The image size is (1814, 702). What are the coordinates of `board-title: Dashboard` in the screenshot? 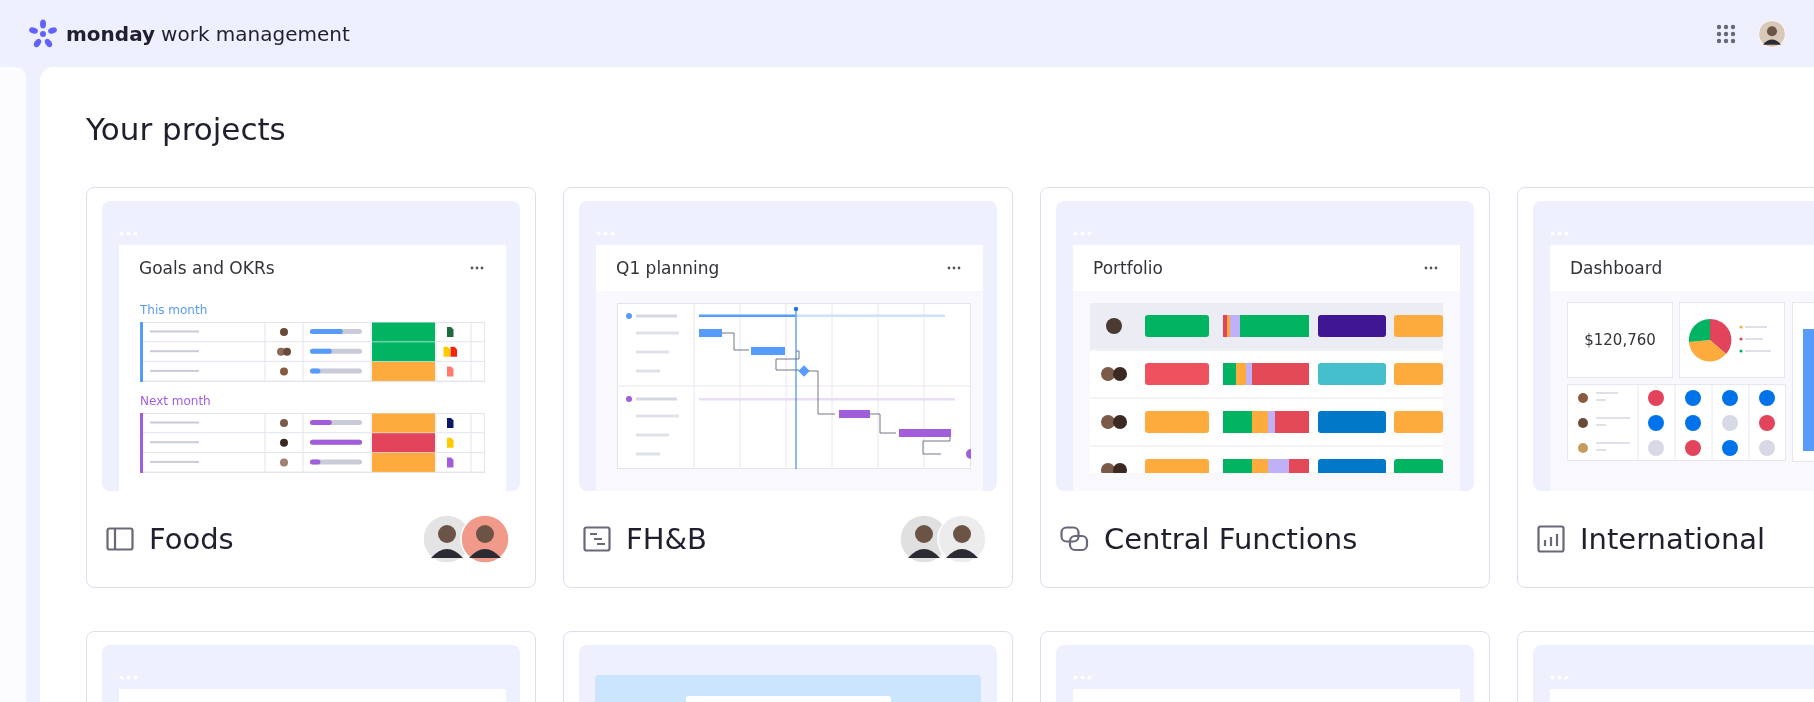 It's located at (1616, 268).